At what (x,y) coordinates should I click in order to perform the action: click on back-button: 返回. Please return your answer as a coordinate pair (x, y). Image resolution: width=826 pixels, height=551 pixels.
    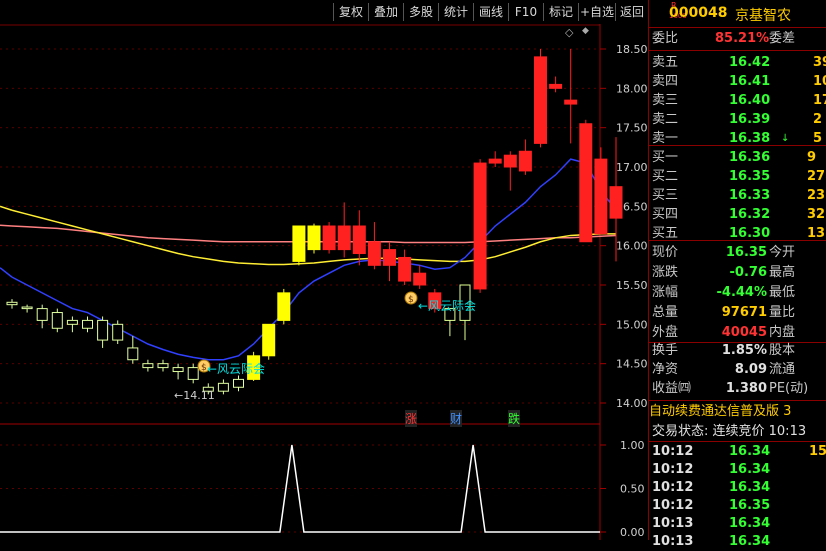
    Looking at the image, I should click on (631, 12).